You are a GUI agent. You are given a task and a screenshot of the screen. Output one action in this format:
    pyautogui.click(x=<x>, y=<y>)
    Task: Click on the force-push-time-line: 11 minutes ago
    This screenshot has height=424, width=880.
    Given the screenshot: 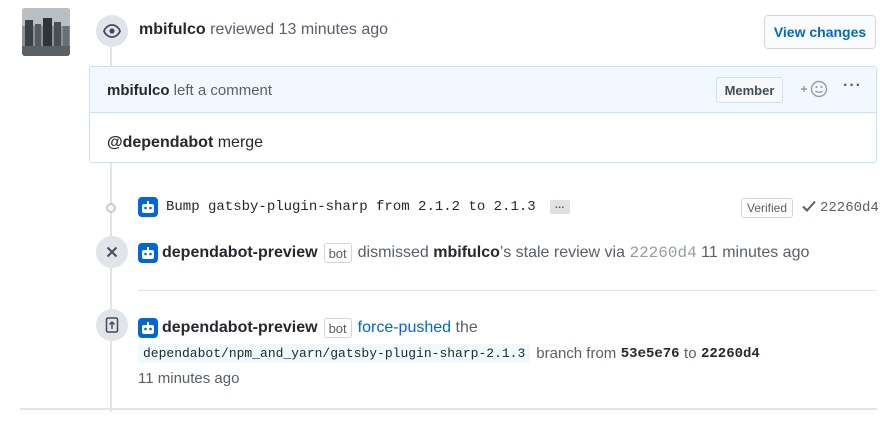 What is the action you would take?
    pyautogui.click(x=188, y=378)
    